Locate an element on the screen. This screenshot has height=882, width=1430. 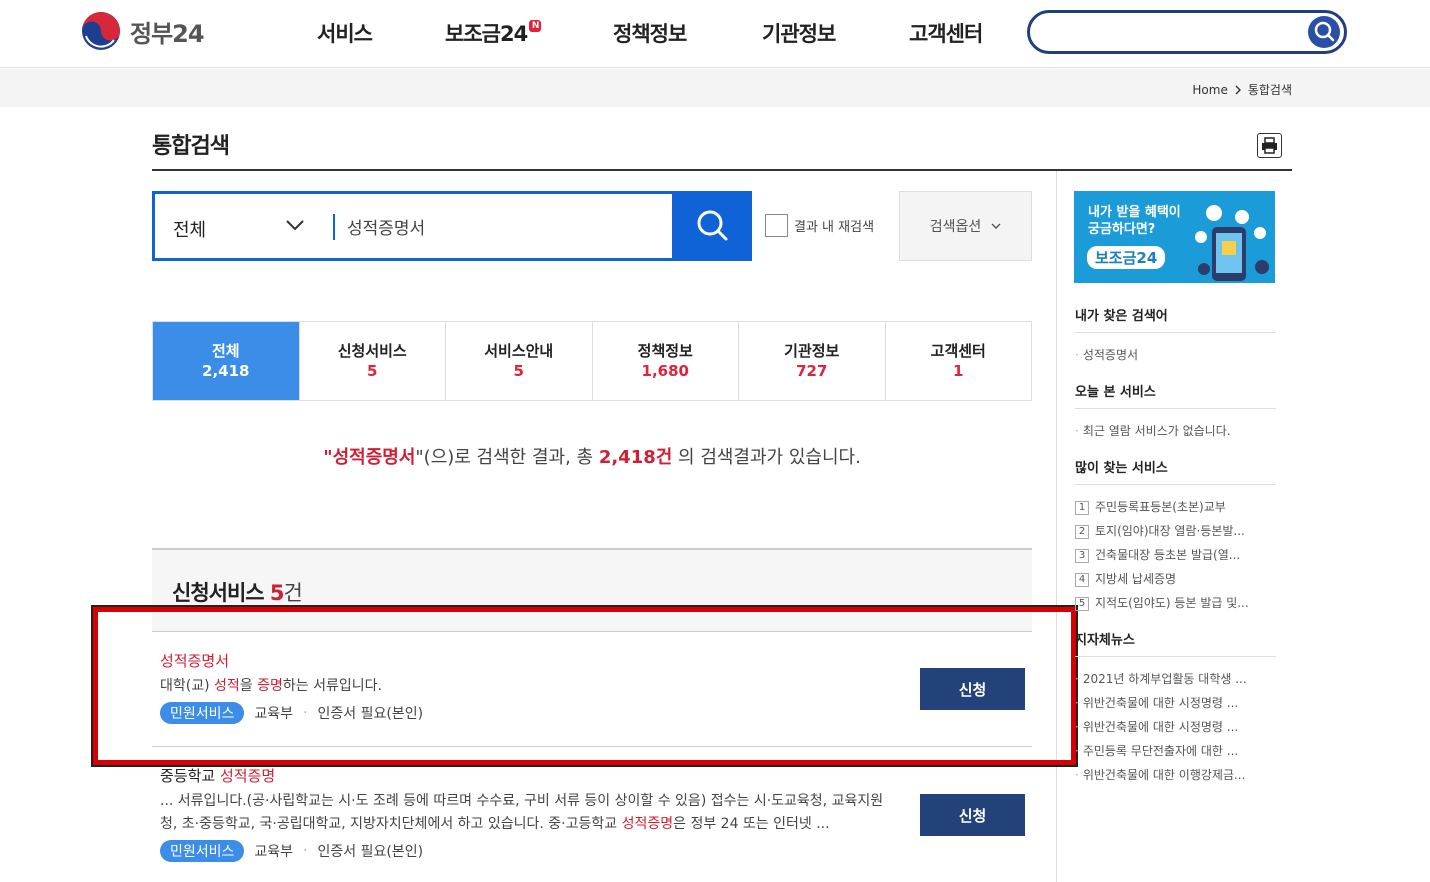
breadcrumb-current: 통합검색 is located at coordinates (1269, 90).